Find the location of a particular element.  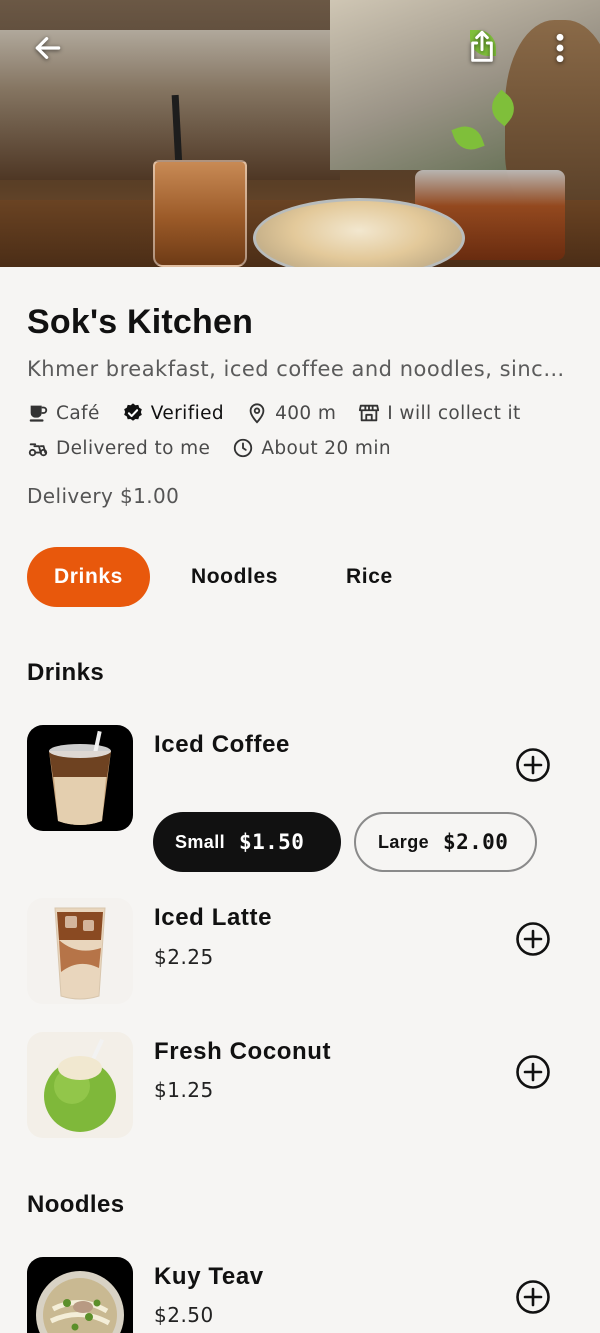

pickup-label: I will collect it is located at coordinates (454, 413).